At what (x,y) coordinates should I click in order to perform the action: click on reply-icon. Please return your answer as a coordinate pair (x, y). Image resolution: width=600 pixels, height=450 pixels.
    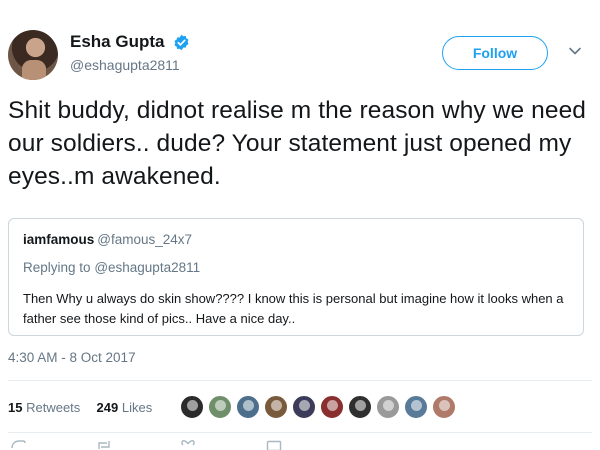
    Looking at the image, I should click on (18, 445).